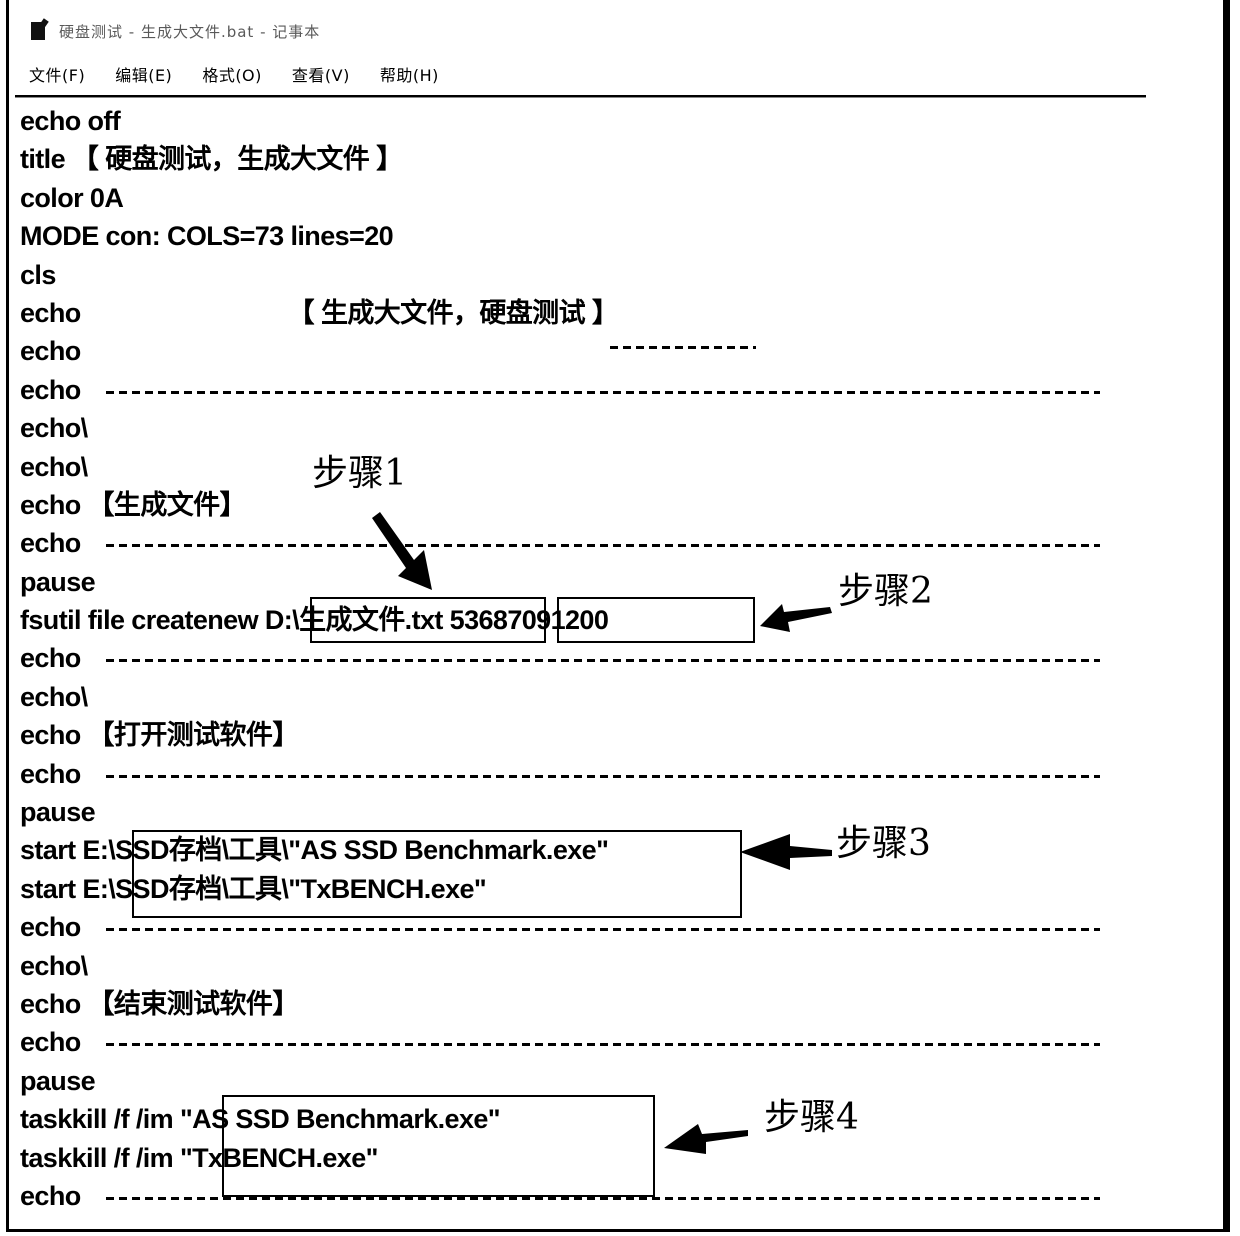  What do you see at coordinates (706, 1139) in the screenshot?
I see `step4-arrow-icon` at bounding box center [706, 1139].